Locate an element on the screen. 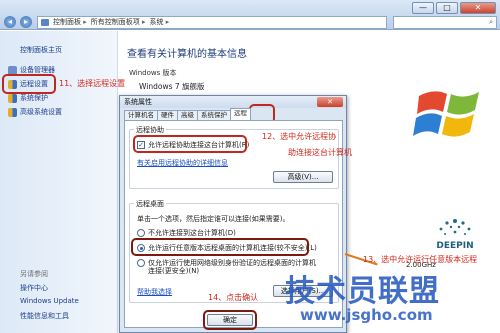 The width and height of the screenshot is (500, 333). watermark-url: www.jsgho.com is located at coordinates (366, 315).